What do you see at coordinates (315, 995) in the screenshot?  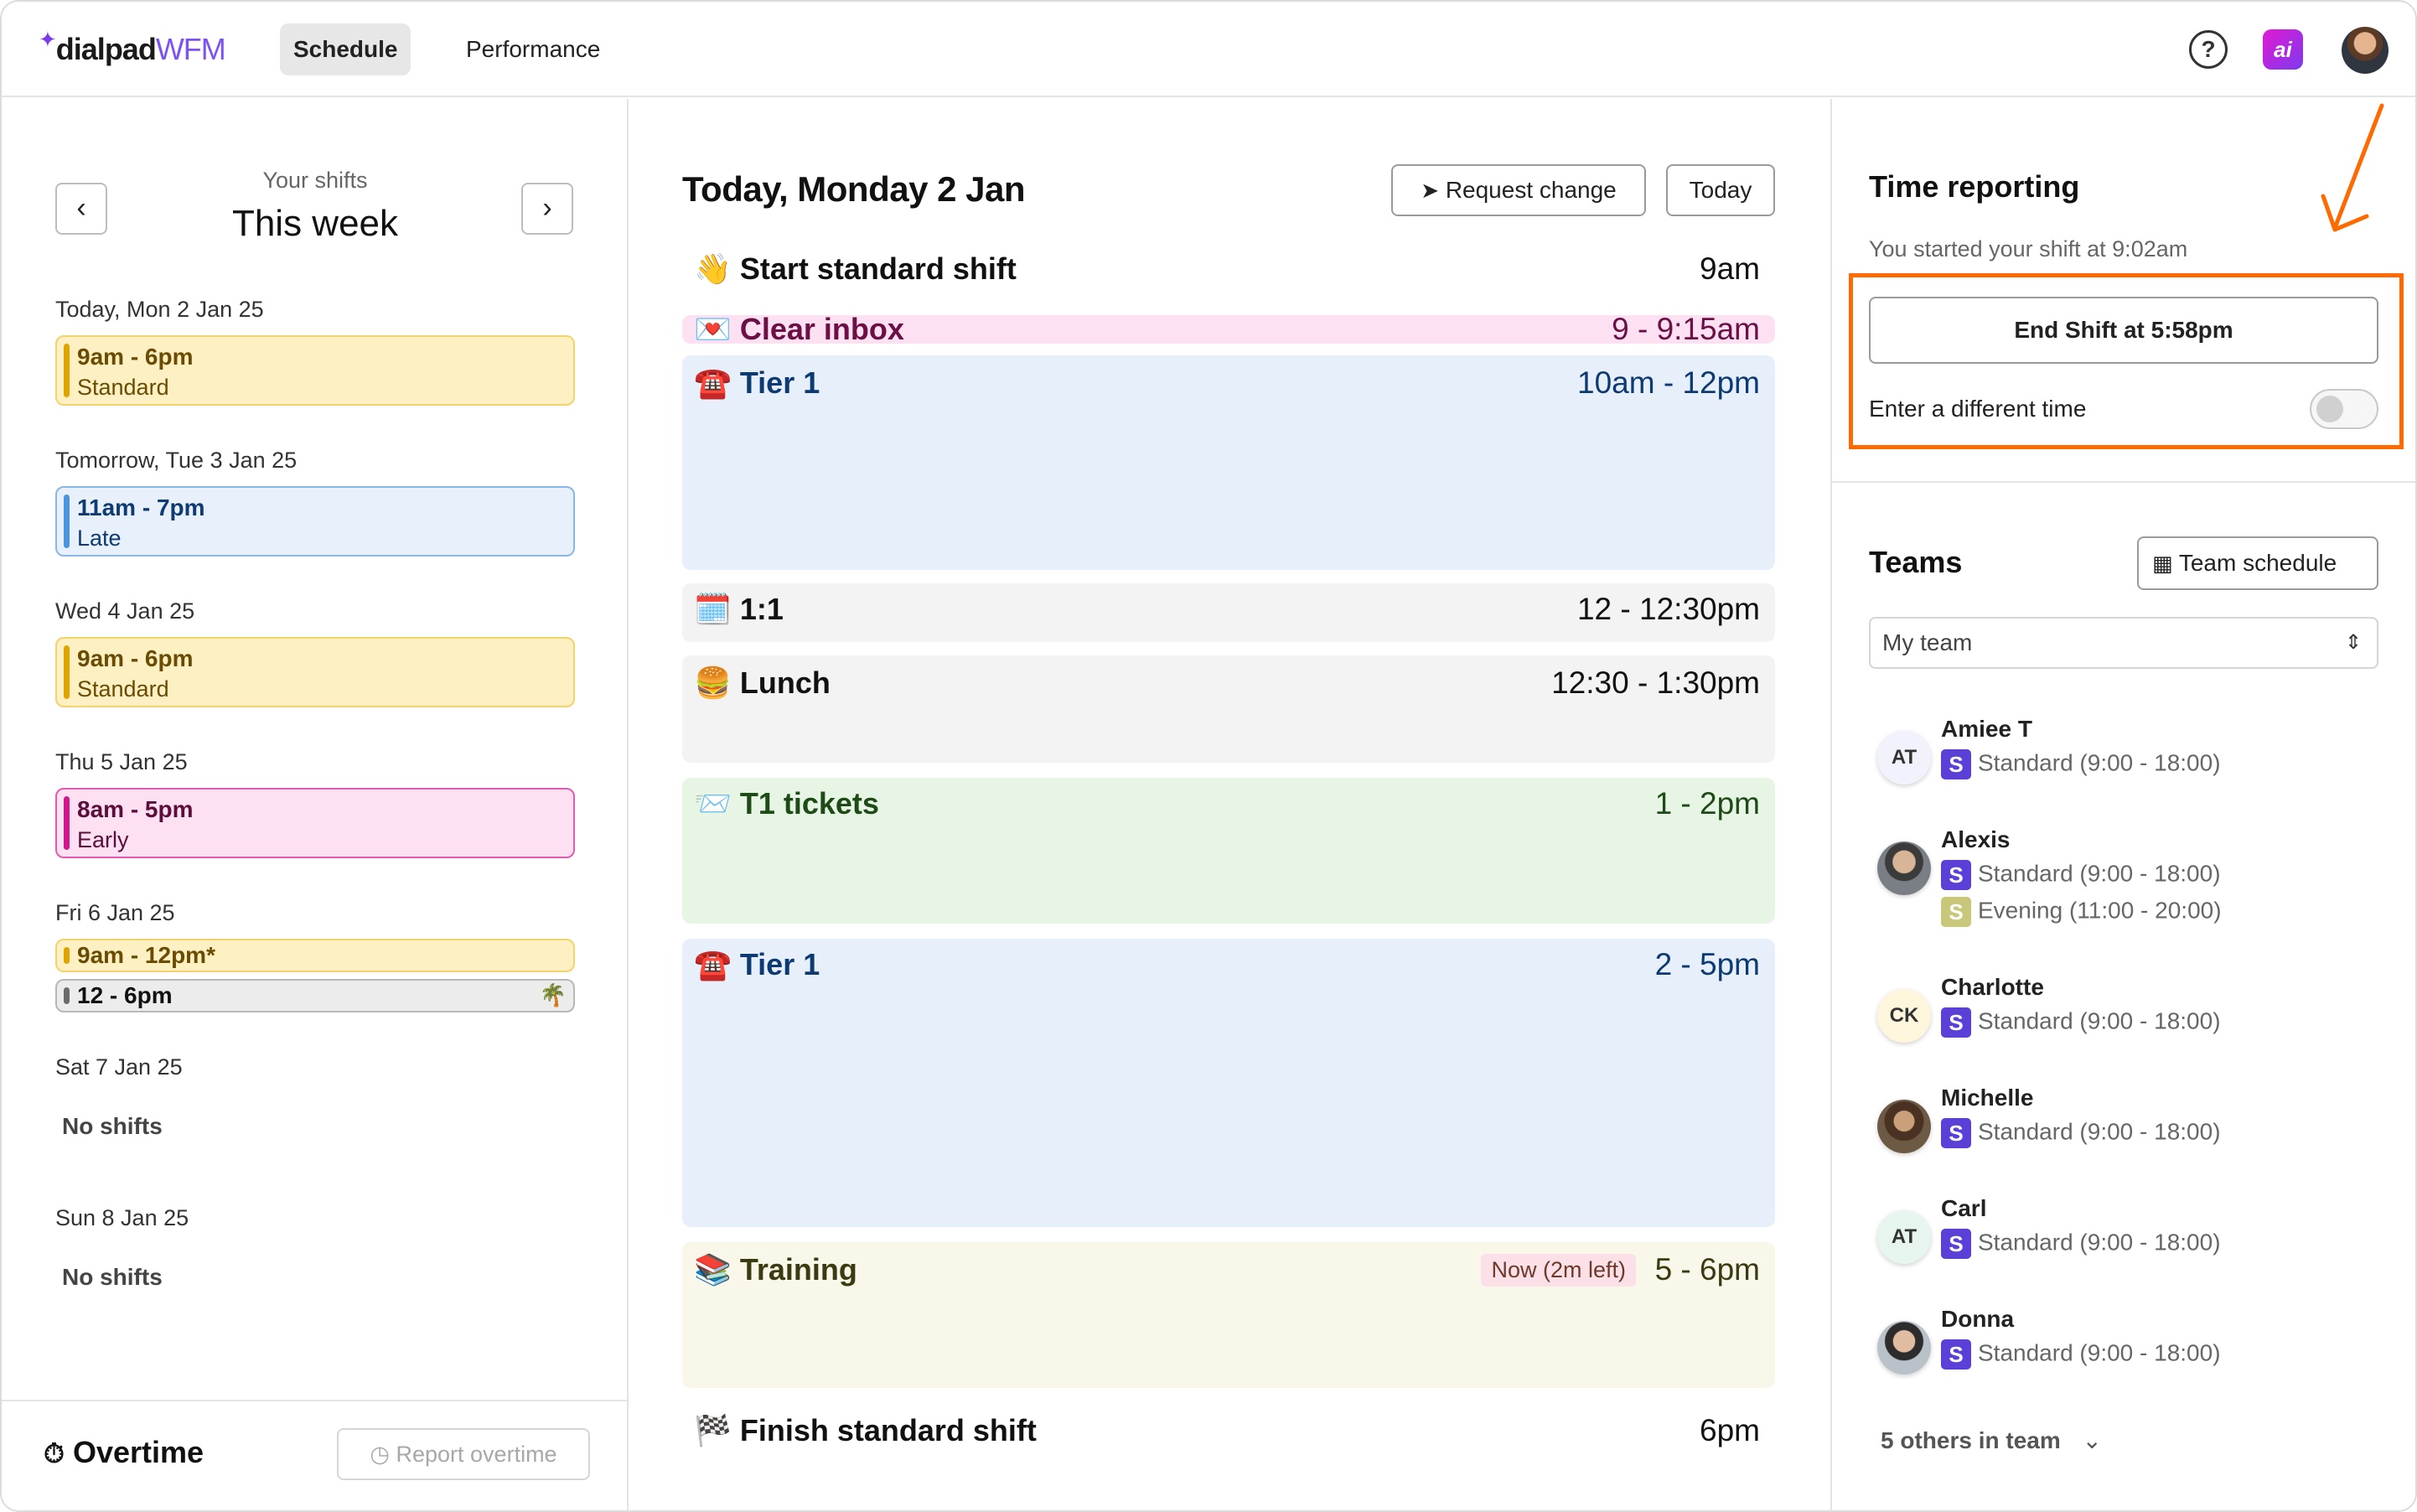 I see `shift-card: 12 - 6pm 🌴` at bounding box center [315, 995].